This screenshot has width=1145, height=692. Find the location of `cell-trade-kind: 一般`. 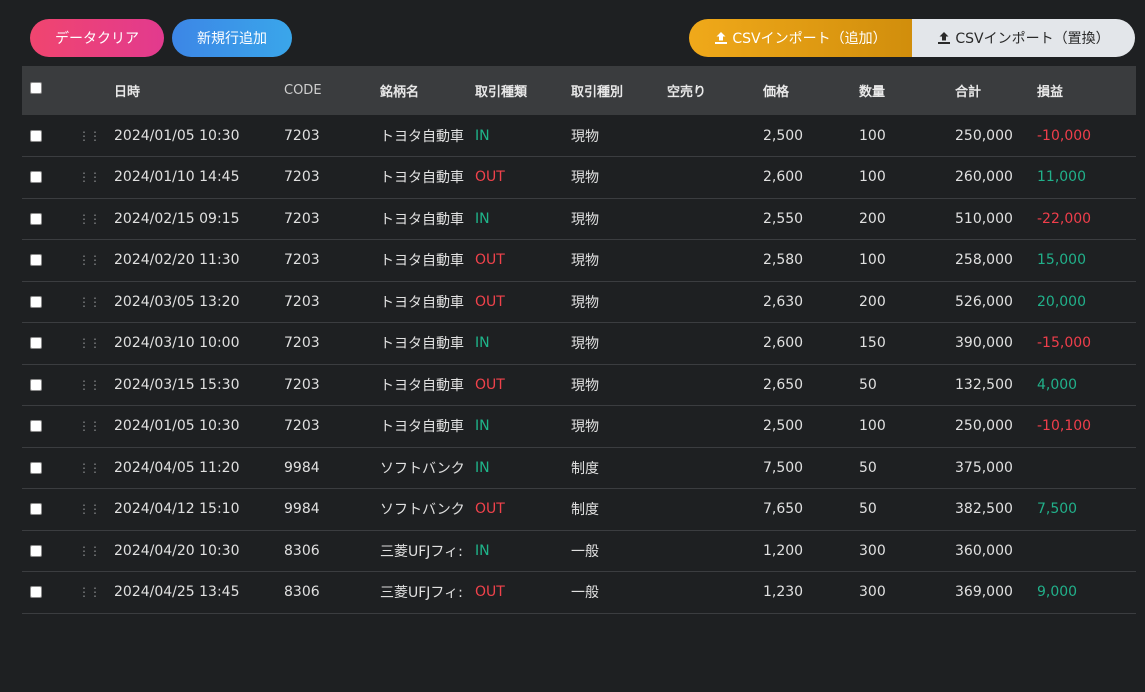

cell-trade-kind: 一般 is located at coordinates (619, 593).